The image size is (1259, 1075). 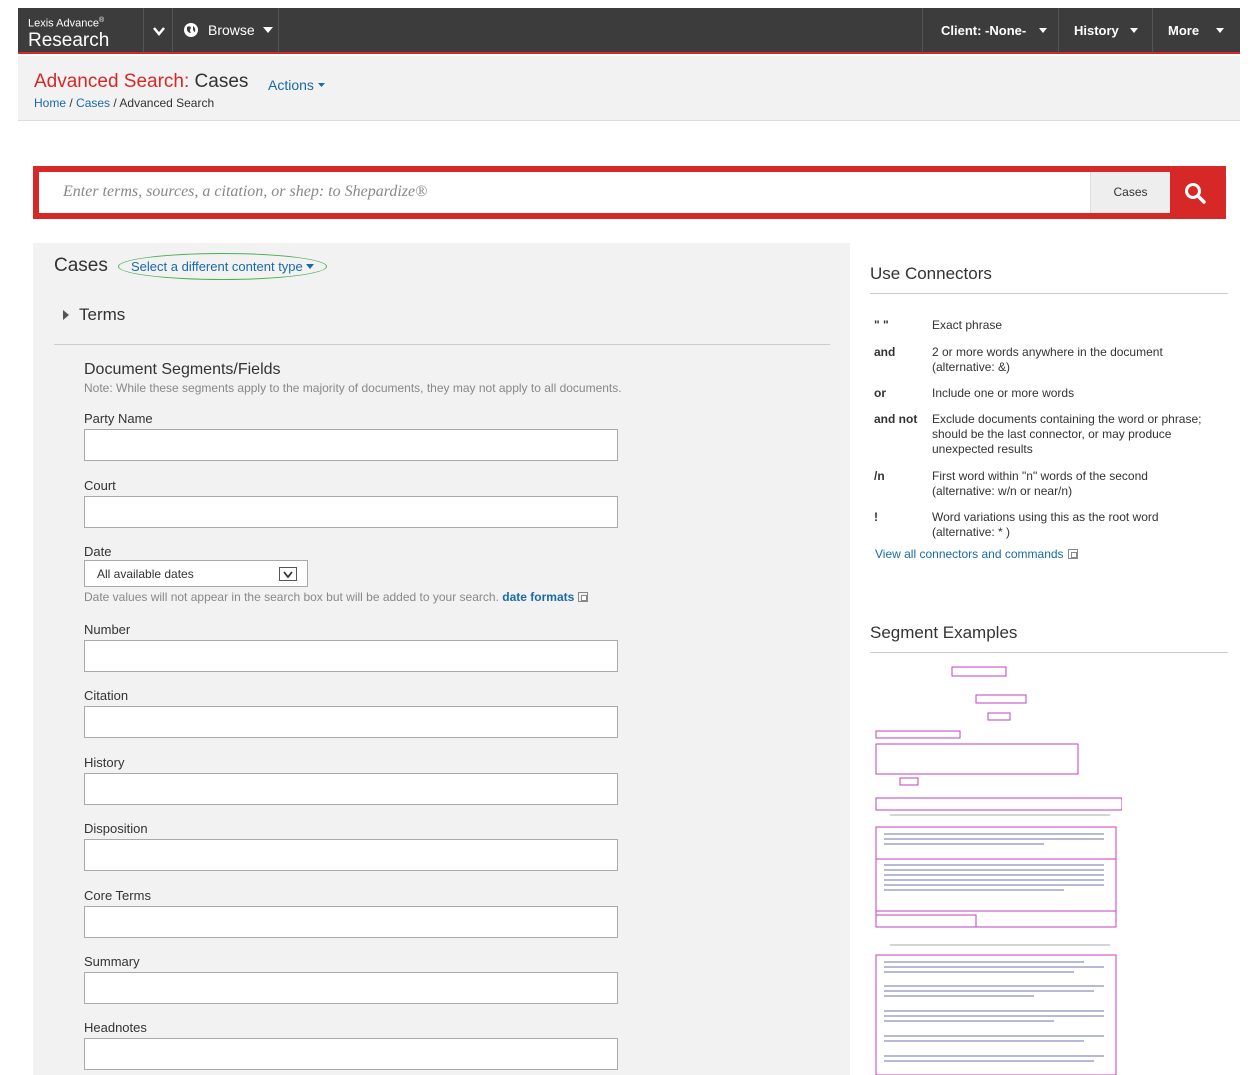 I want to click on court-field, so click(x=351, y=512).